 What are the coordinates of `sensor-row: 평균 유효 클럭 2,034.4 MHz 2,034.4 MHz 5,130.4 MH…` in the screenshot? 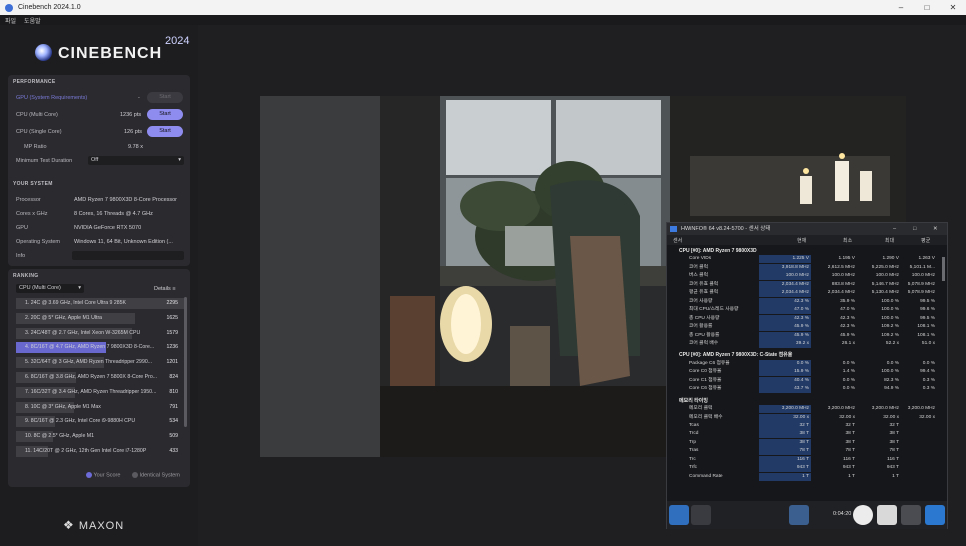 It's located at (802, 293).